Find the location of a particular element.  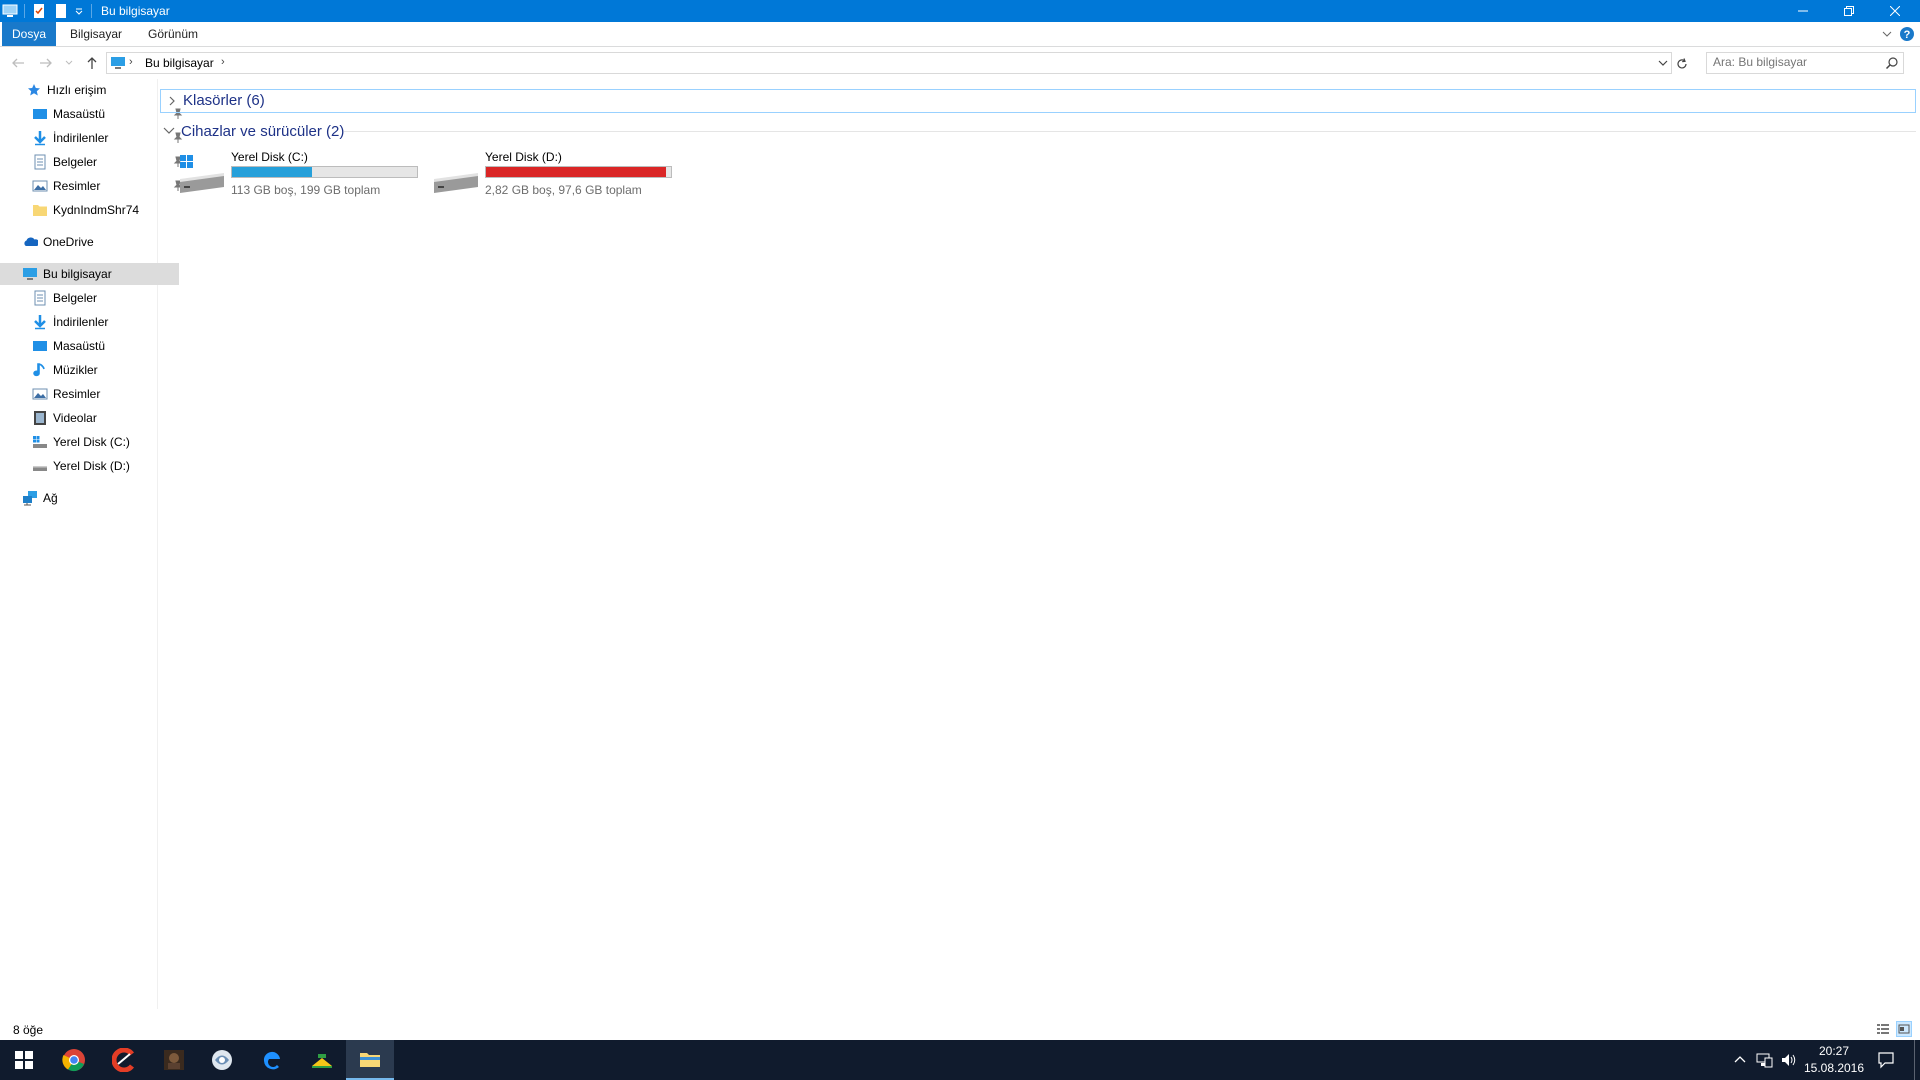

up-arrow-icon is located at coordinates (92, 63).